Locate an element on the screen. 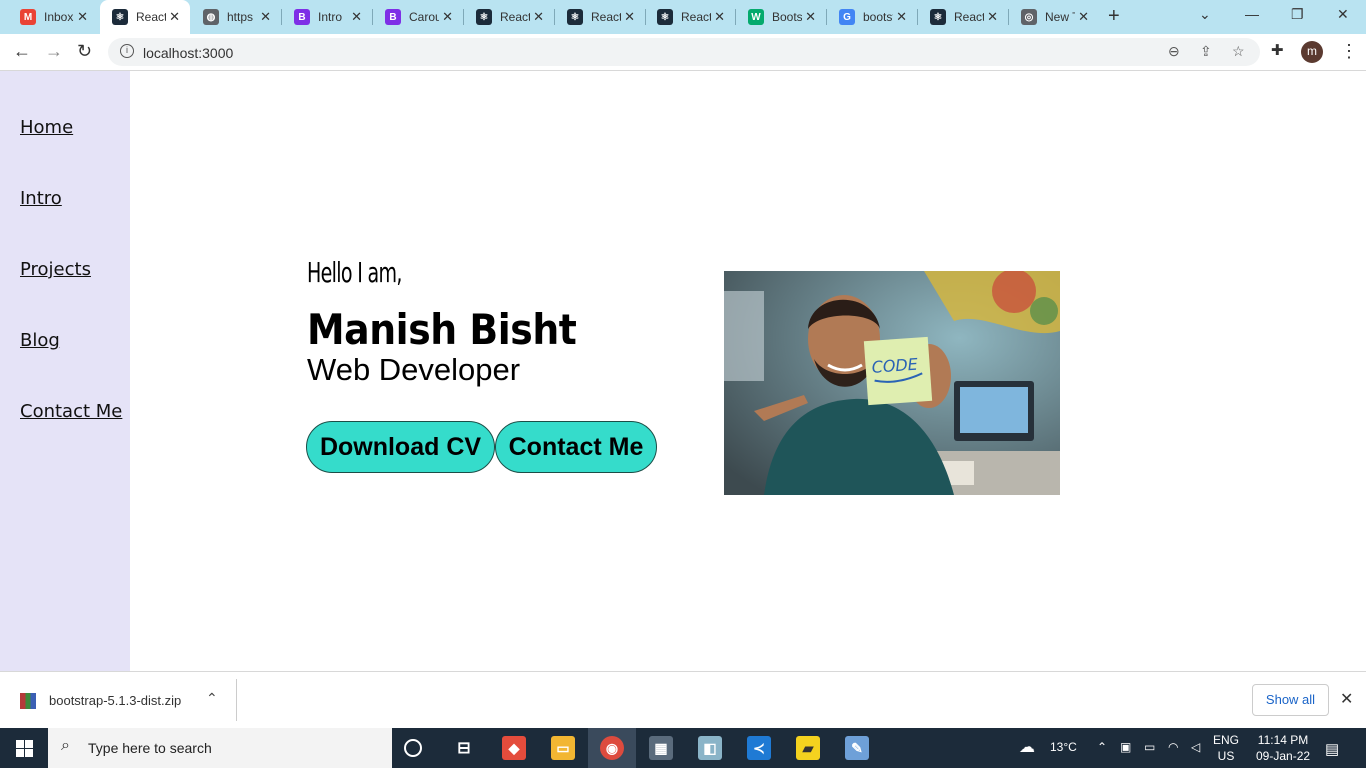 The height and width of the screenshot is (768, 1366). language-indicator: ENG US is located at coordinates (1226, 748).